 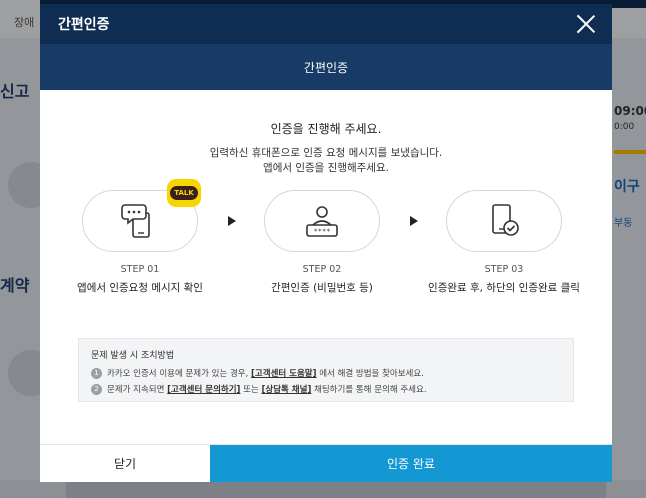 I want to click on number-1-badge: 1, so click(x=96, y=373).